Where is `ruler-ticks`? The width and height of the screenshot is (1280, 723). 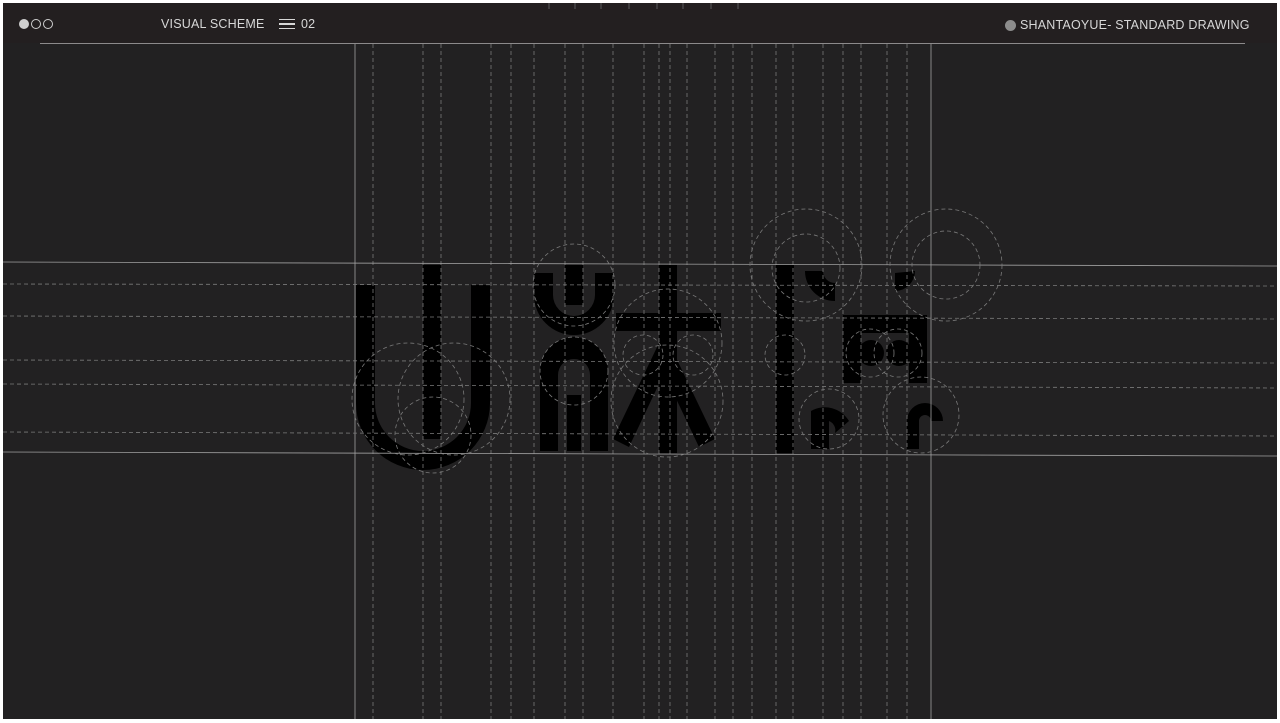 ruler-ticks is located at coordinates (643, 6).